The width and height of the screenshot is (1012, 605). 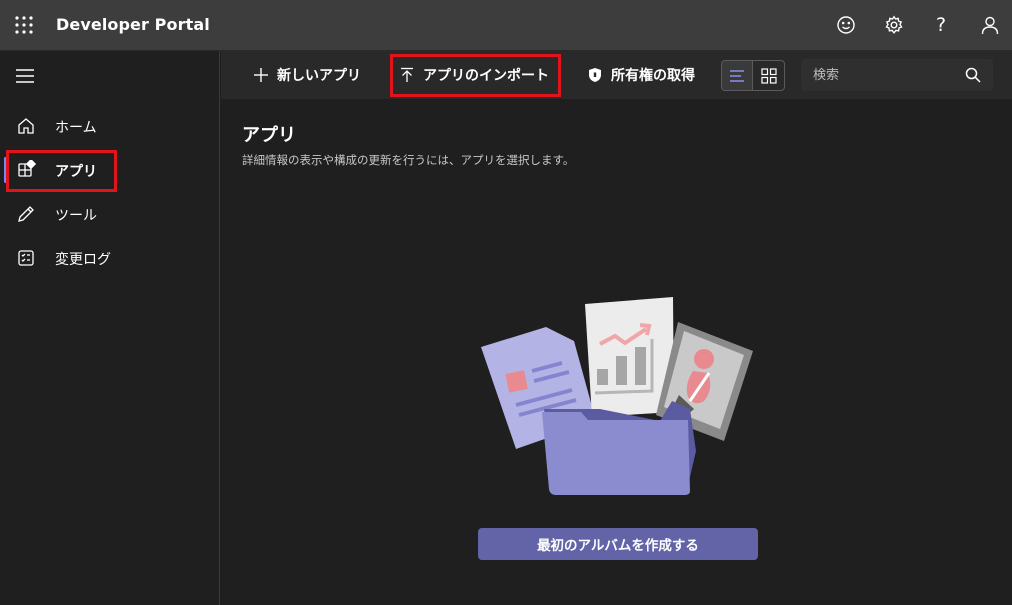 What do you see at coordinates (76, 128) in the screenshot?
I see `sidebar-item-label: ホーム` at bounding box center [76, 128].